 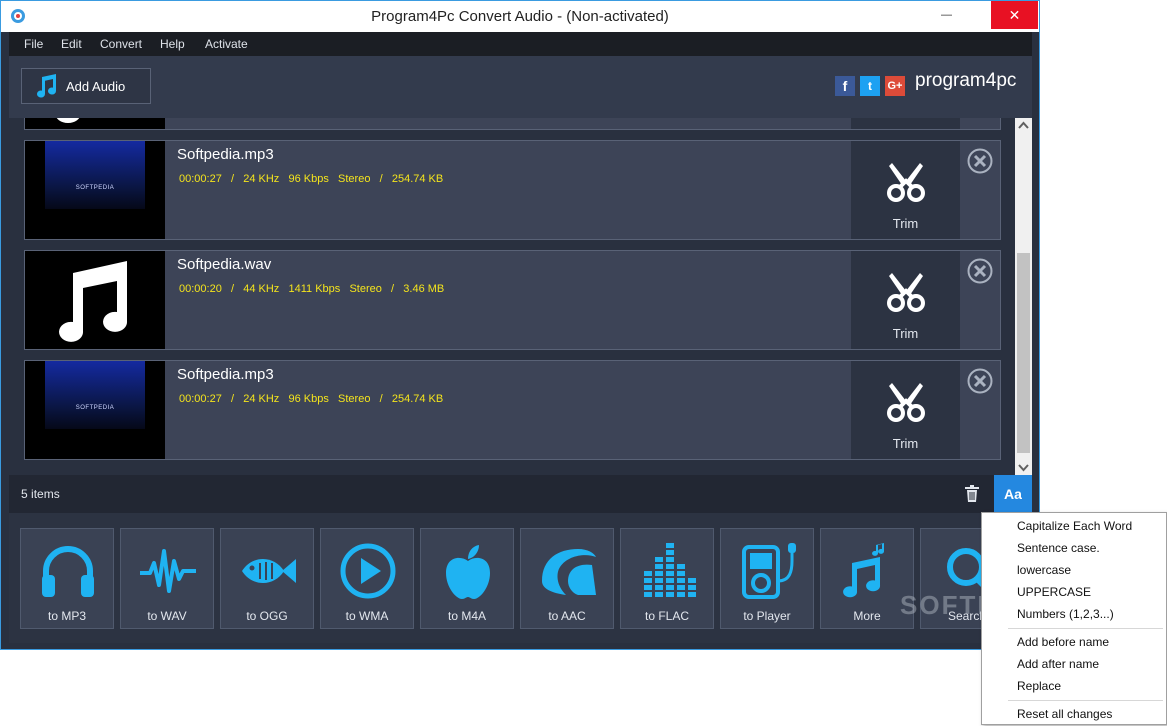 I want to click on scroll-up-icon, so click(x=1023, y=126).